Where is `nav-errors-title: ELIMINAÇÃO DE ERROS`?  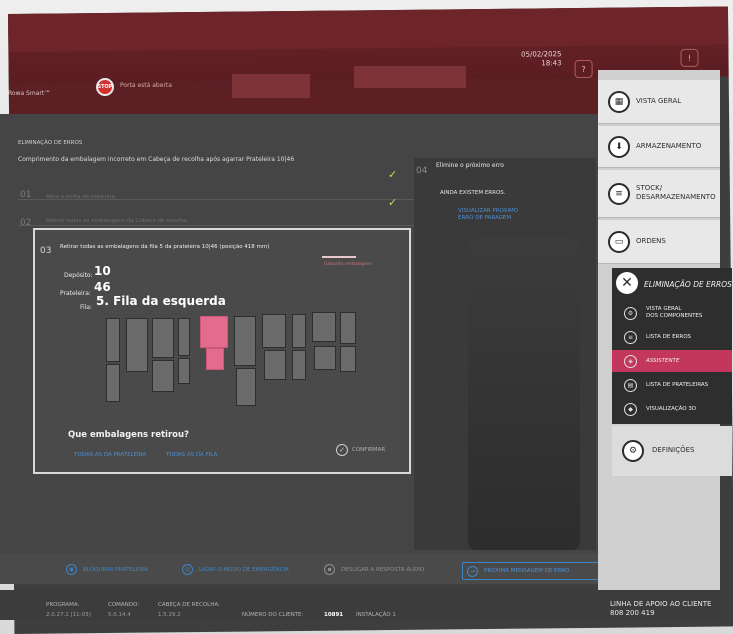
nav-errors-title: ELIMINAÇÃO DE ERROS is located at coordinates (688, 284).